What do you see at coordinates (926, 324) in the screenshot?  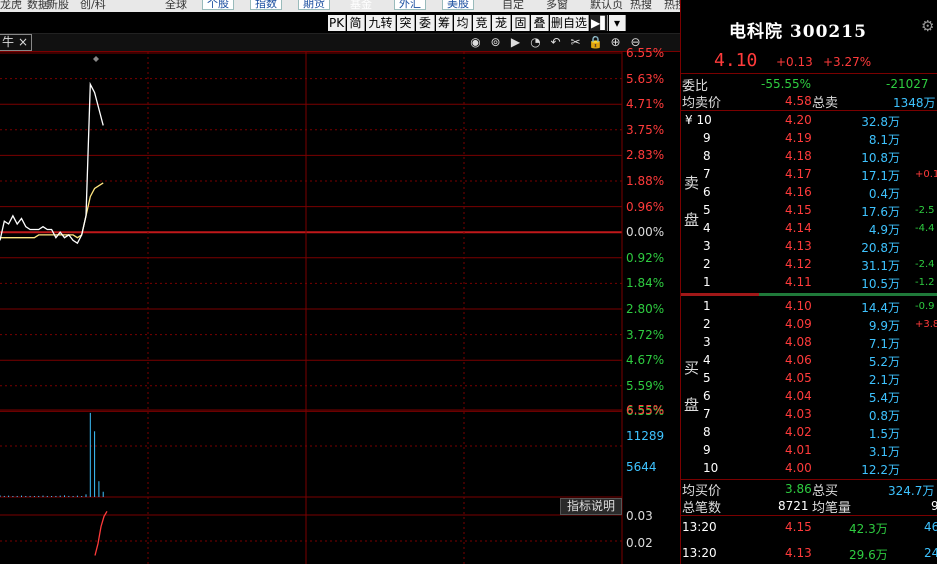 I see `order-change: +3.8` at bounding box center [926, 324].